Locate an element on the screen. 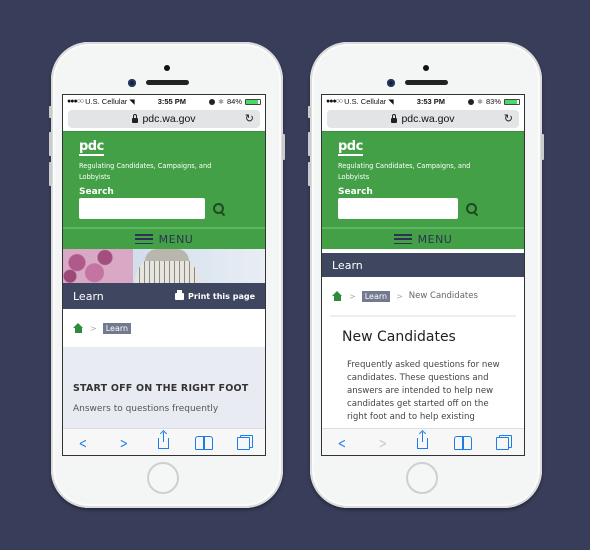  status-bar: ●●●○○ U.S. Cellular ◥ 3:53 PM ✱ 83% is located at coordinates (423, 101).